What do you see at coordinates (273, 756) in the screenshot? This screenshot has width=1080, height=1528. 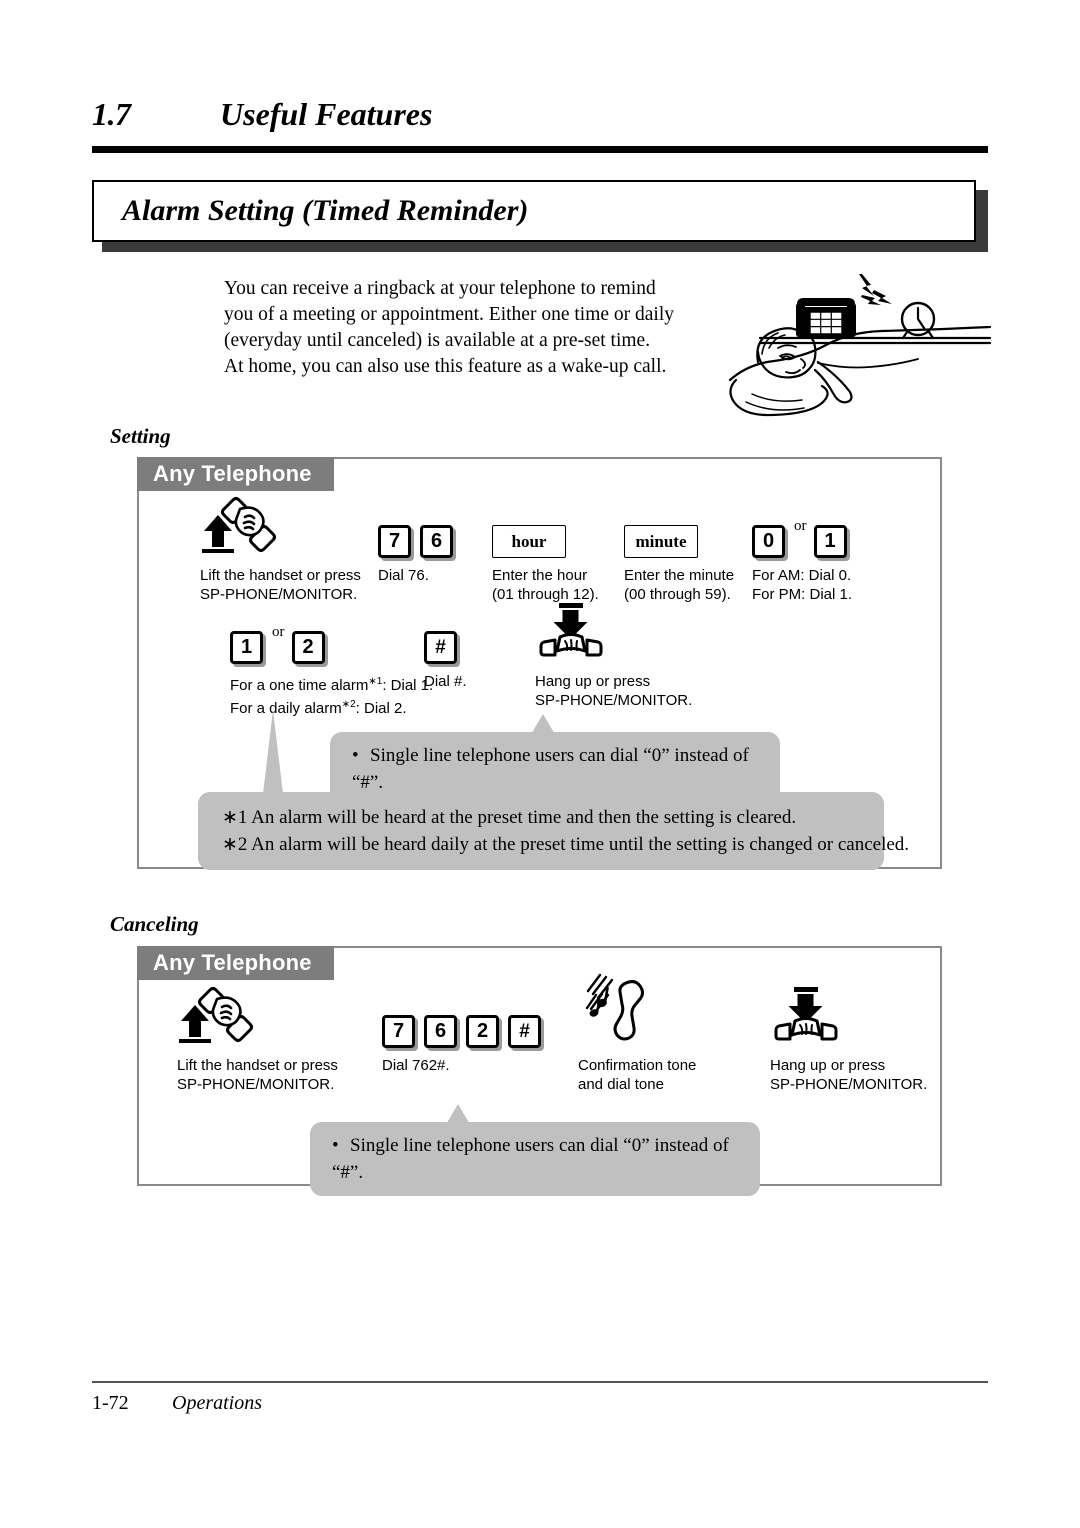 I see `setting-footnote-pointer` at bounding box center [273, 756].